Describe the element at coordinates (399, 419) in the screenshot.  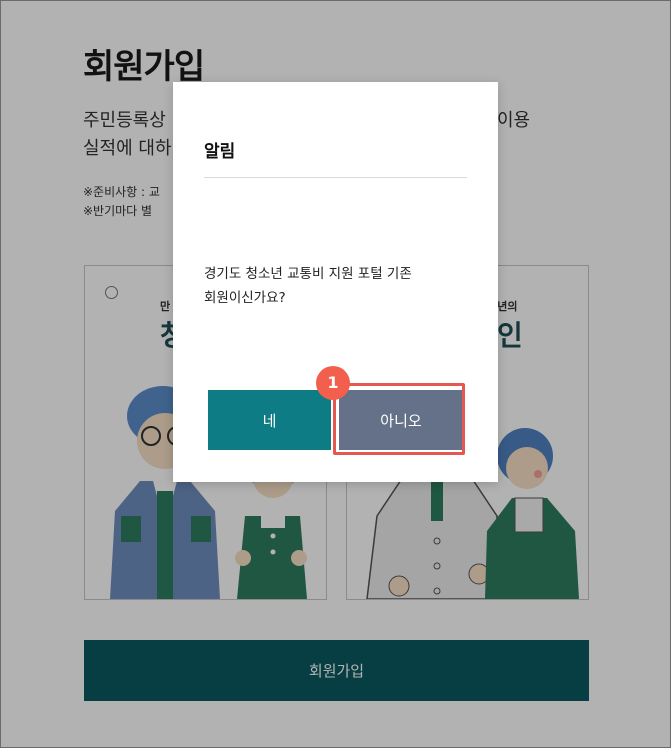
I see `no-button-highlight-box` at that location.